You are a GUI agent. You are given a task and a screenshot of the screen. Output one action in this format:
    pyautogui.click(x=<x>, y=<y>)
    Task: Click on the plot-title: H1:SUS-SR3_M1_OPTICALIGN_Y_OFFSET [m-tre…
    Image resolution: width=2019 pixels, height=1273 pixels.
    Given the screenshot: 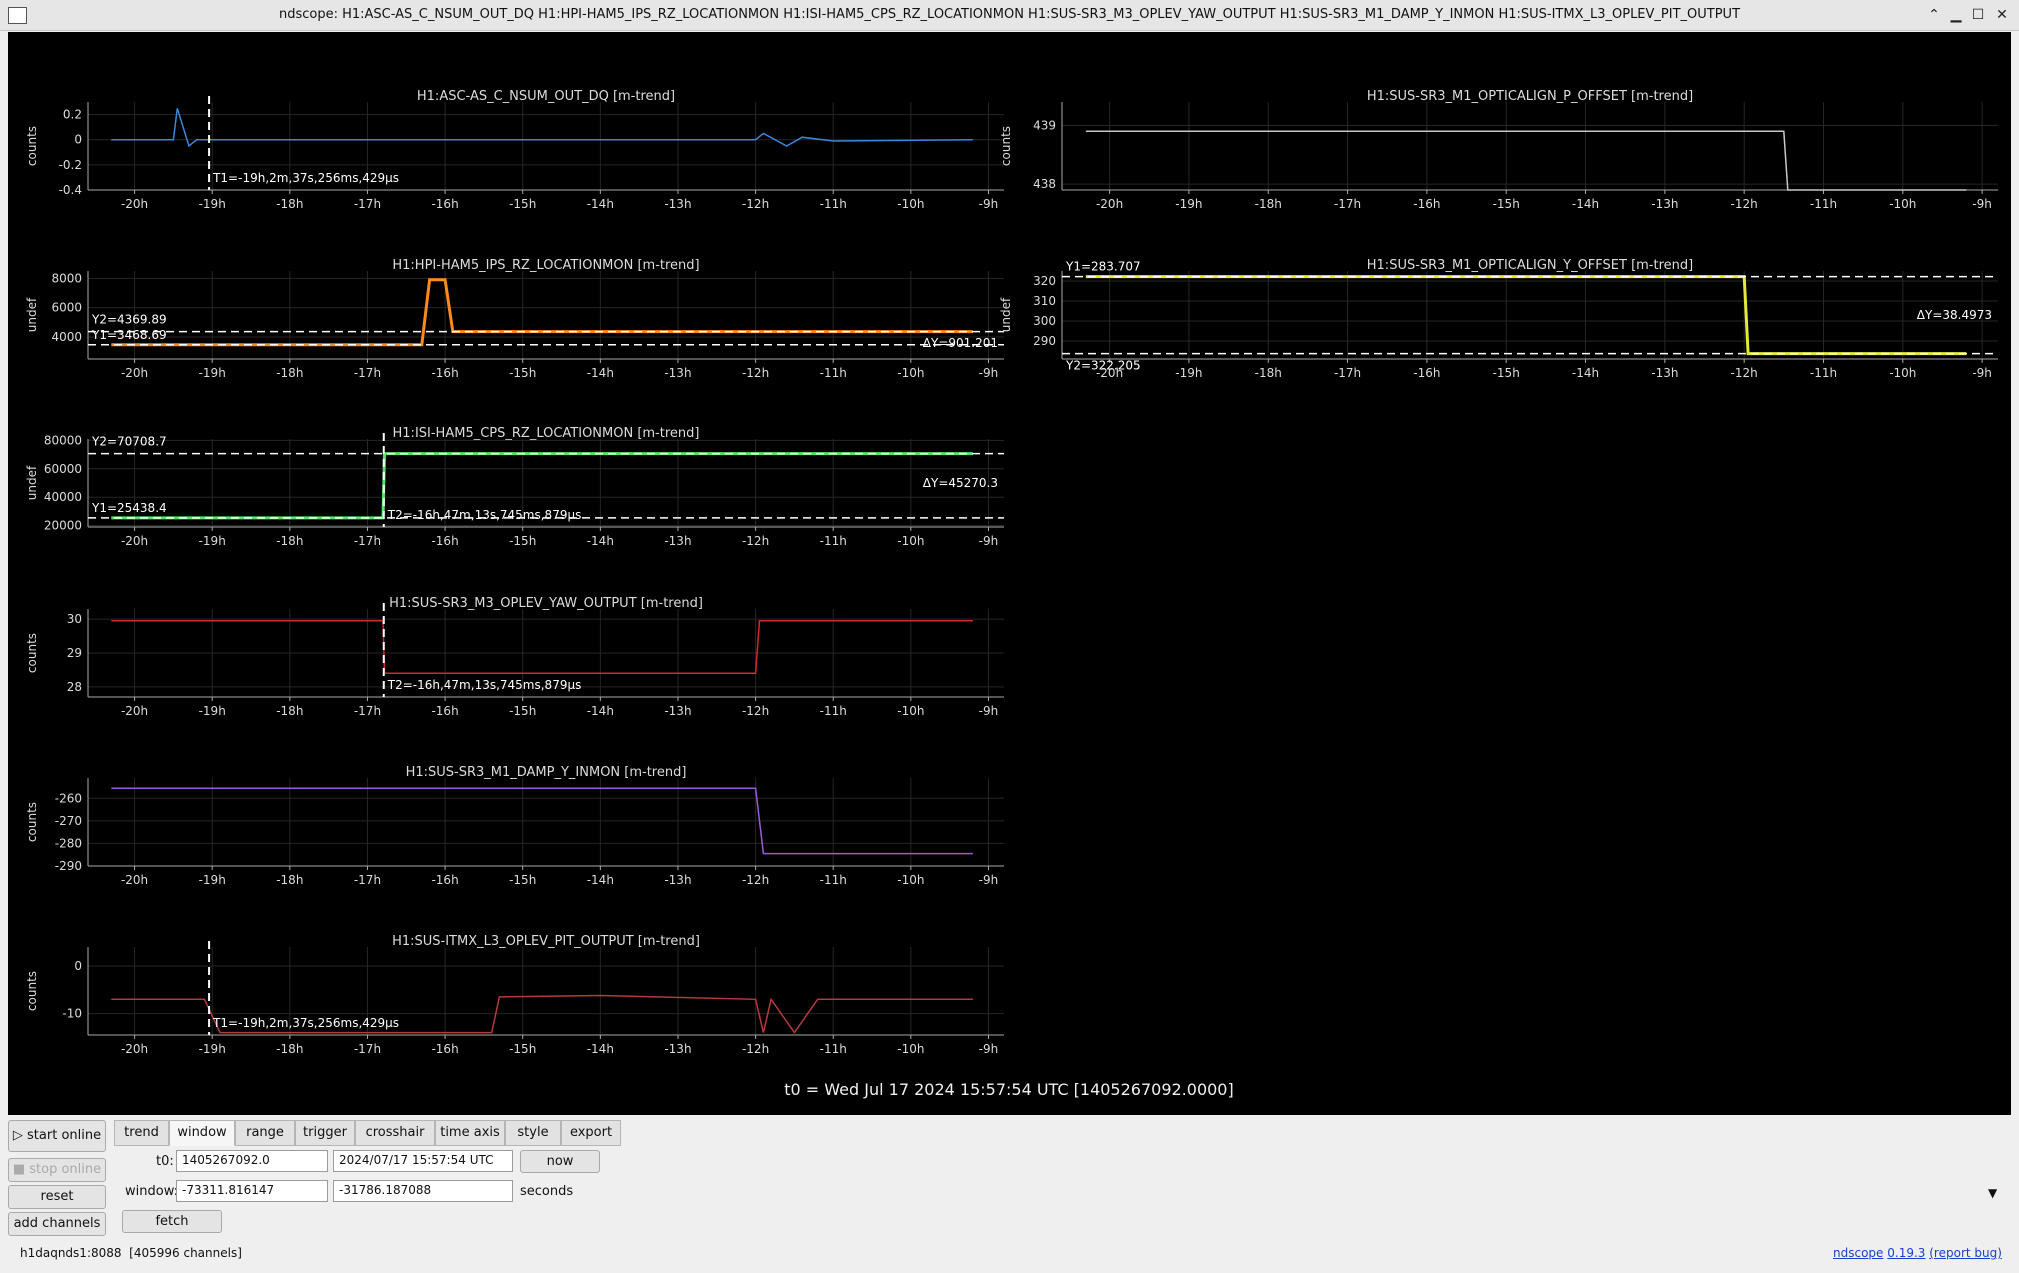 What is the action you would take?
    pyautogui.click(x=1530, y=265)
    